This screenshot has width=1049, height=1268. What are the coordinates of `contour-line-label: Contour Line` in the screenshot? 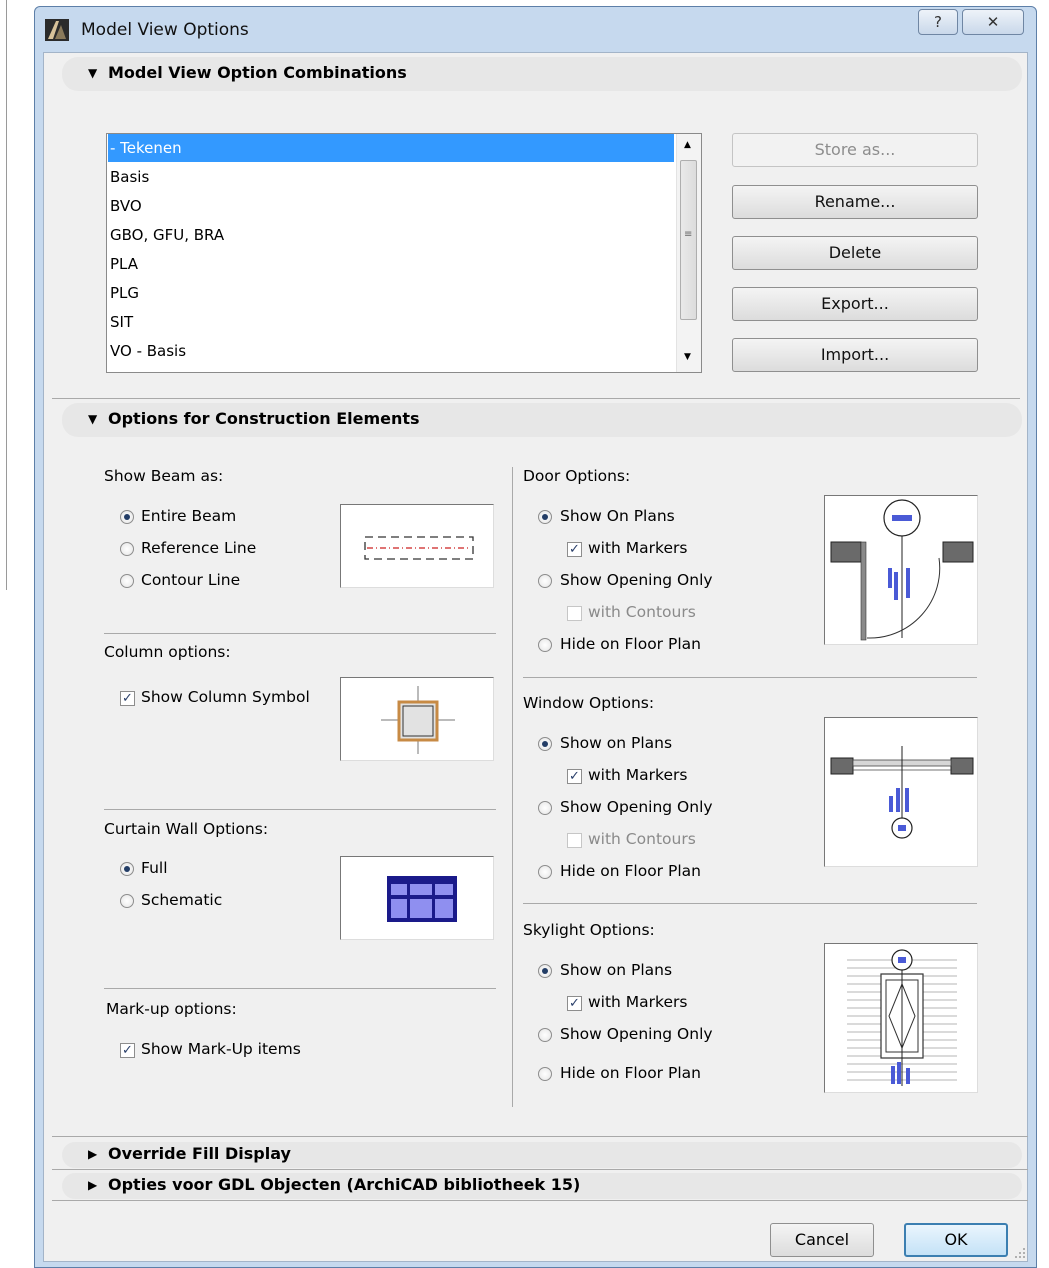 It's located at (190, 580).